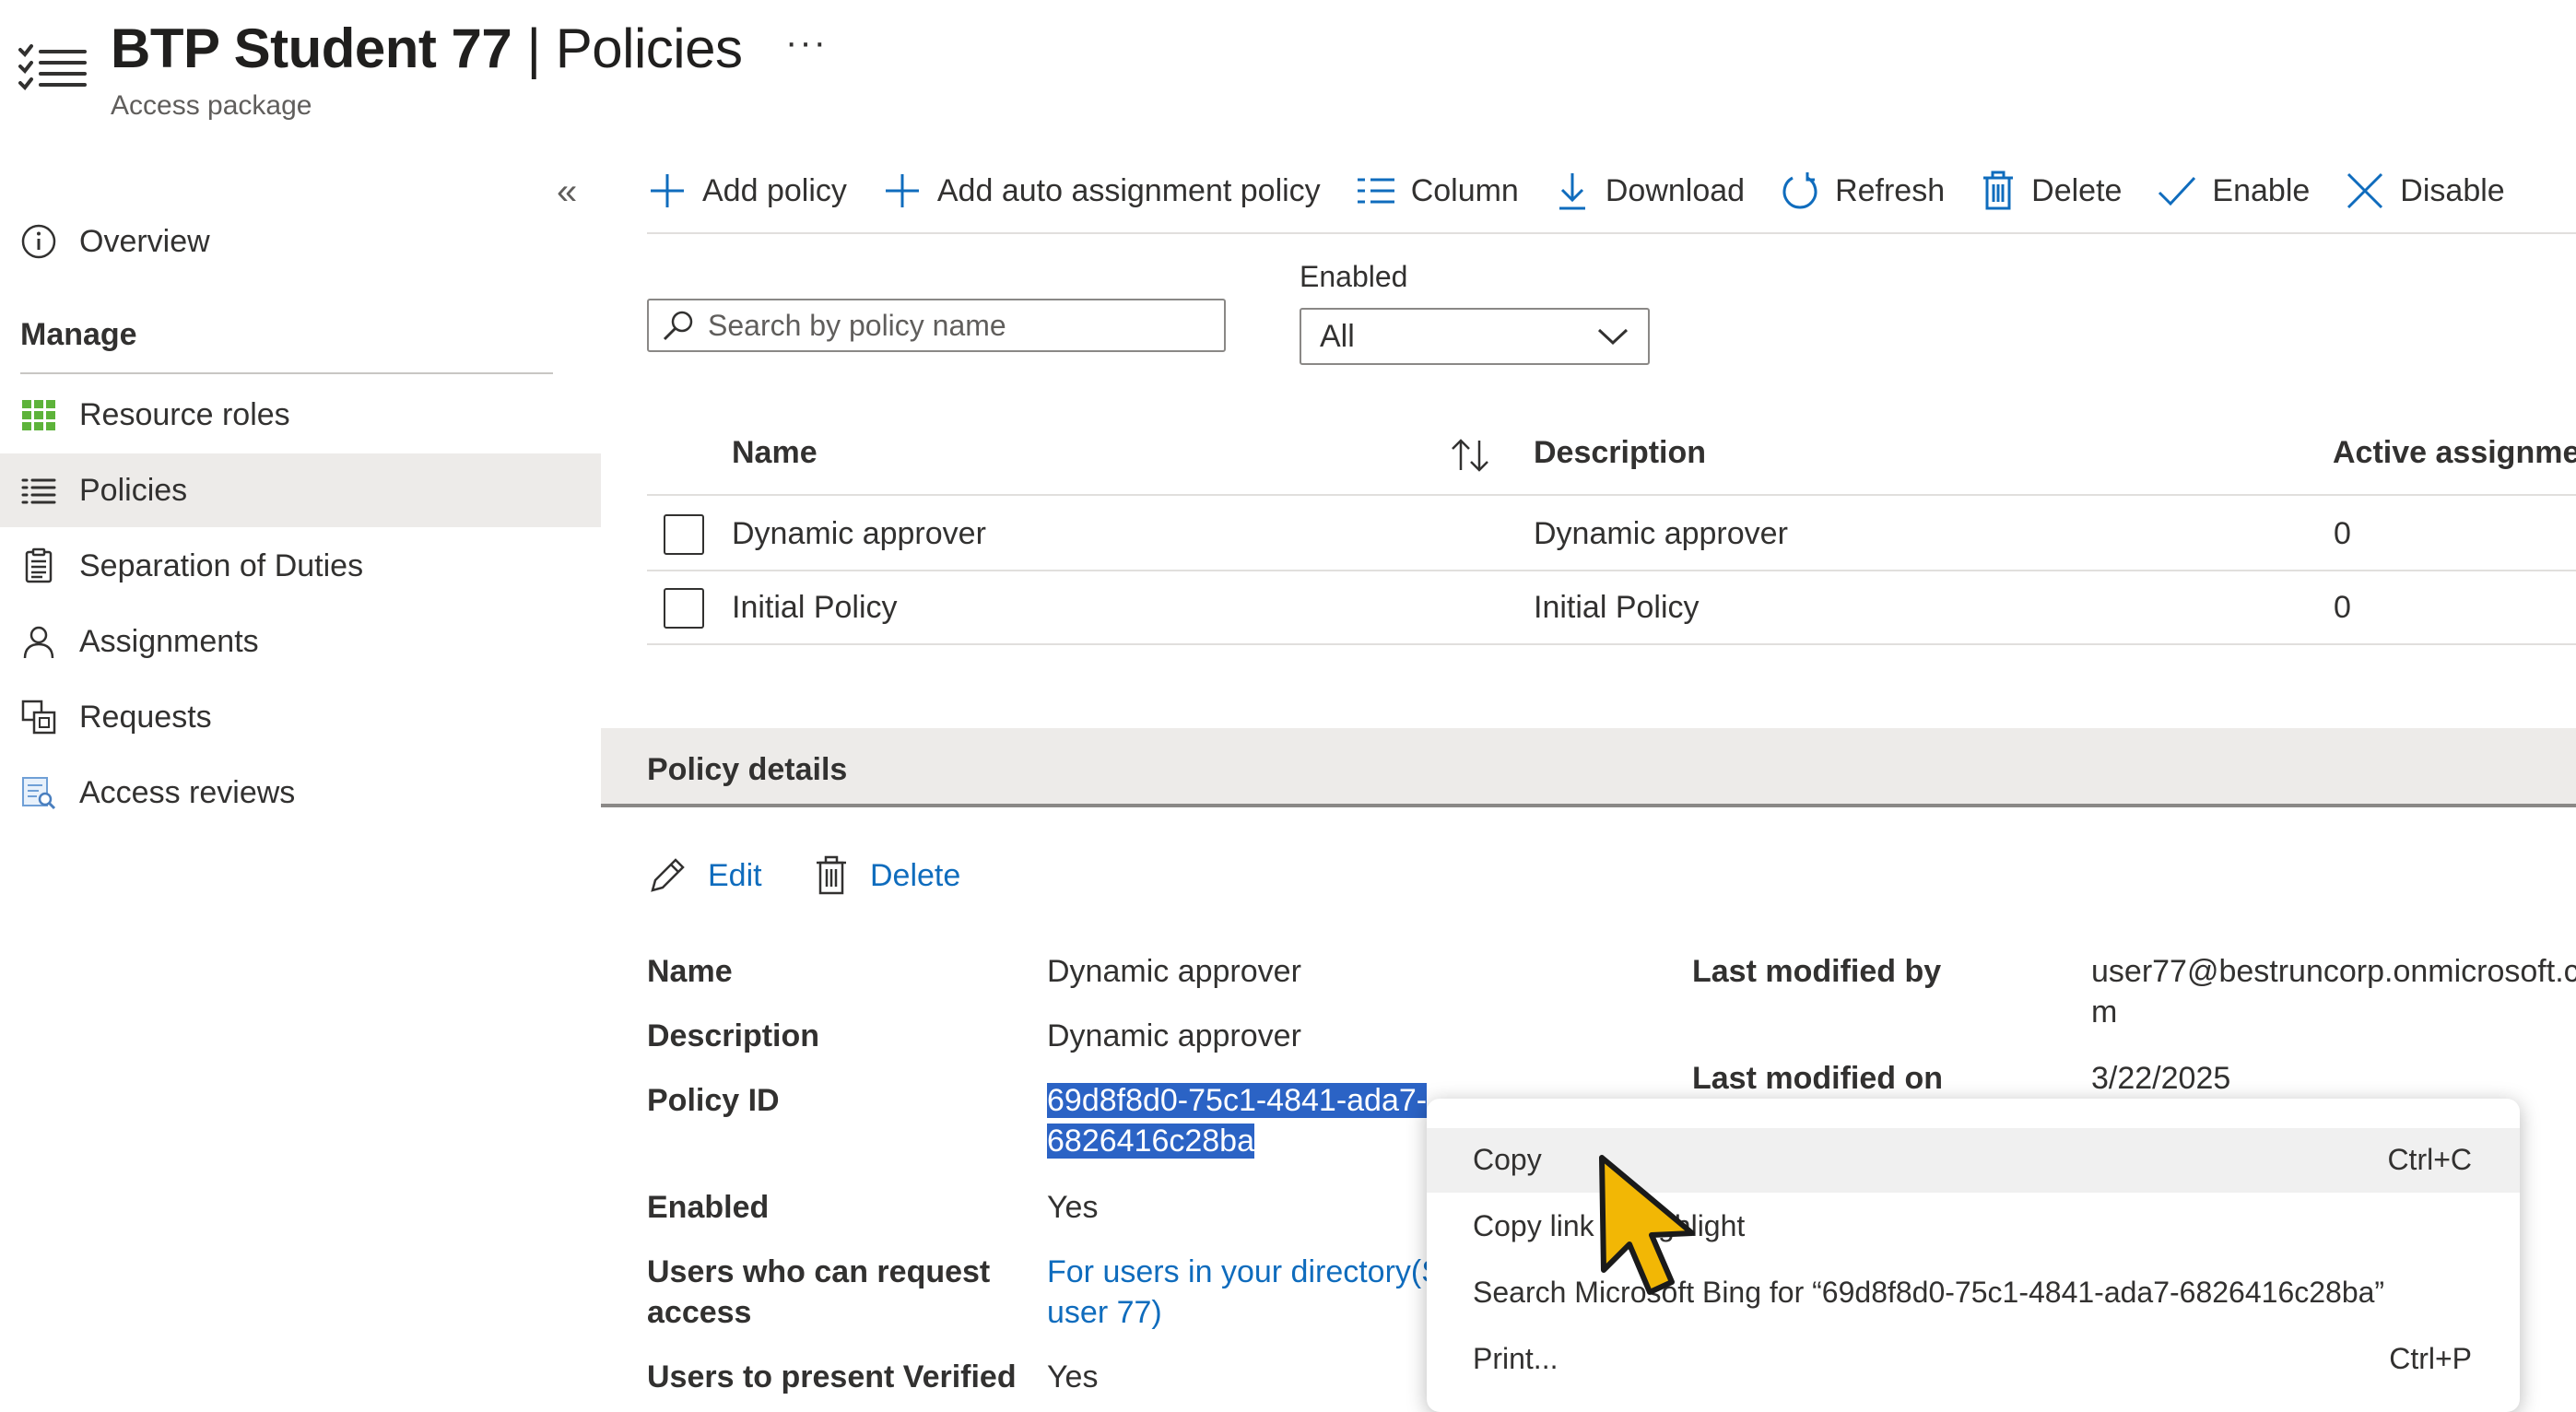 The width and height of the screenshot is (2576, 1412). I want to click on value-line: user77@bestruncorp.onmicrosoft.co, so click(2333, 971).